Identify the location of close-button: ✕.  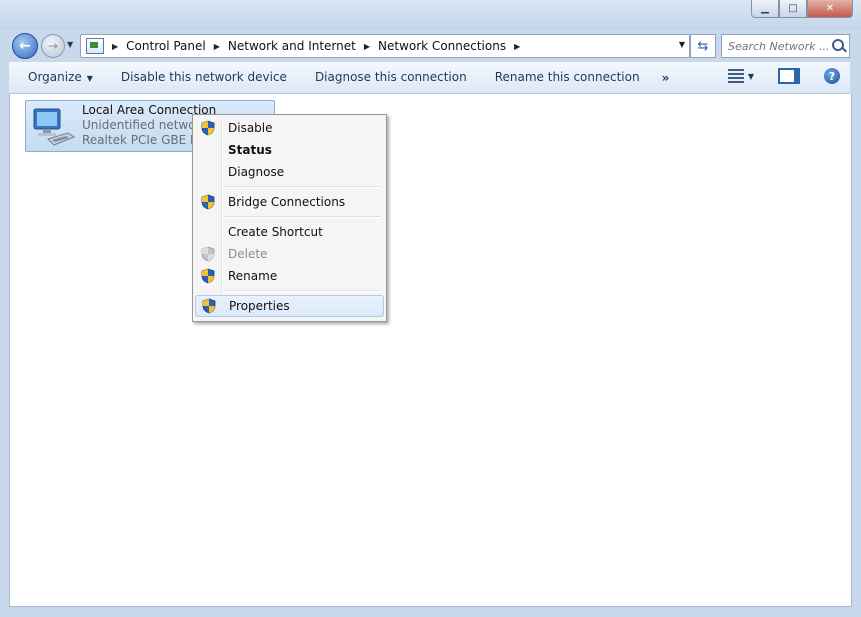
(830, 9).